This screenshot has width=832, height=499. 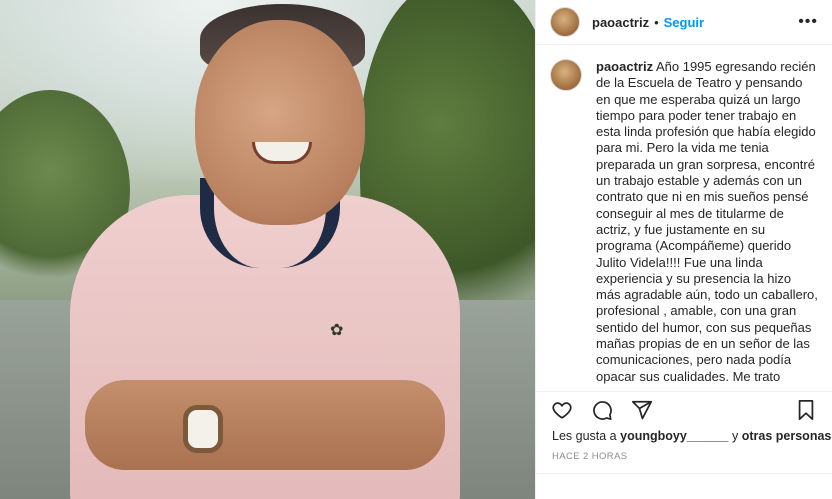 What do you see at coordinates (684, 486) in the screenshot?
I see `add-comment-bar` at bounding box center [684, 486].